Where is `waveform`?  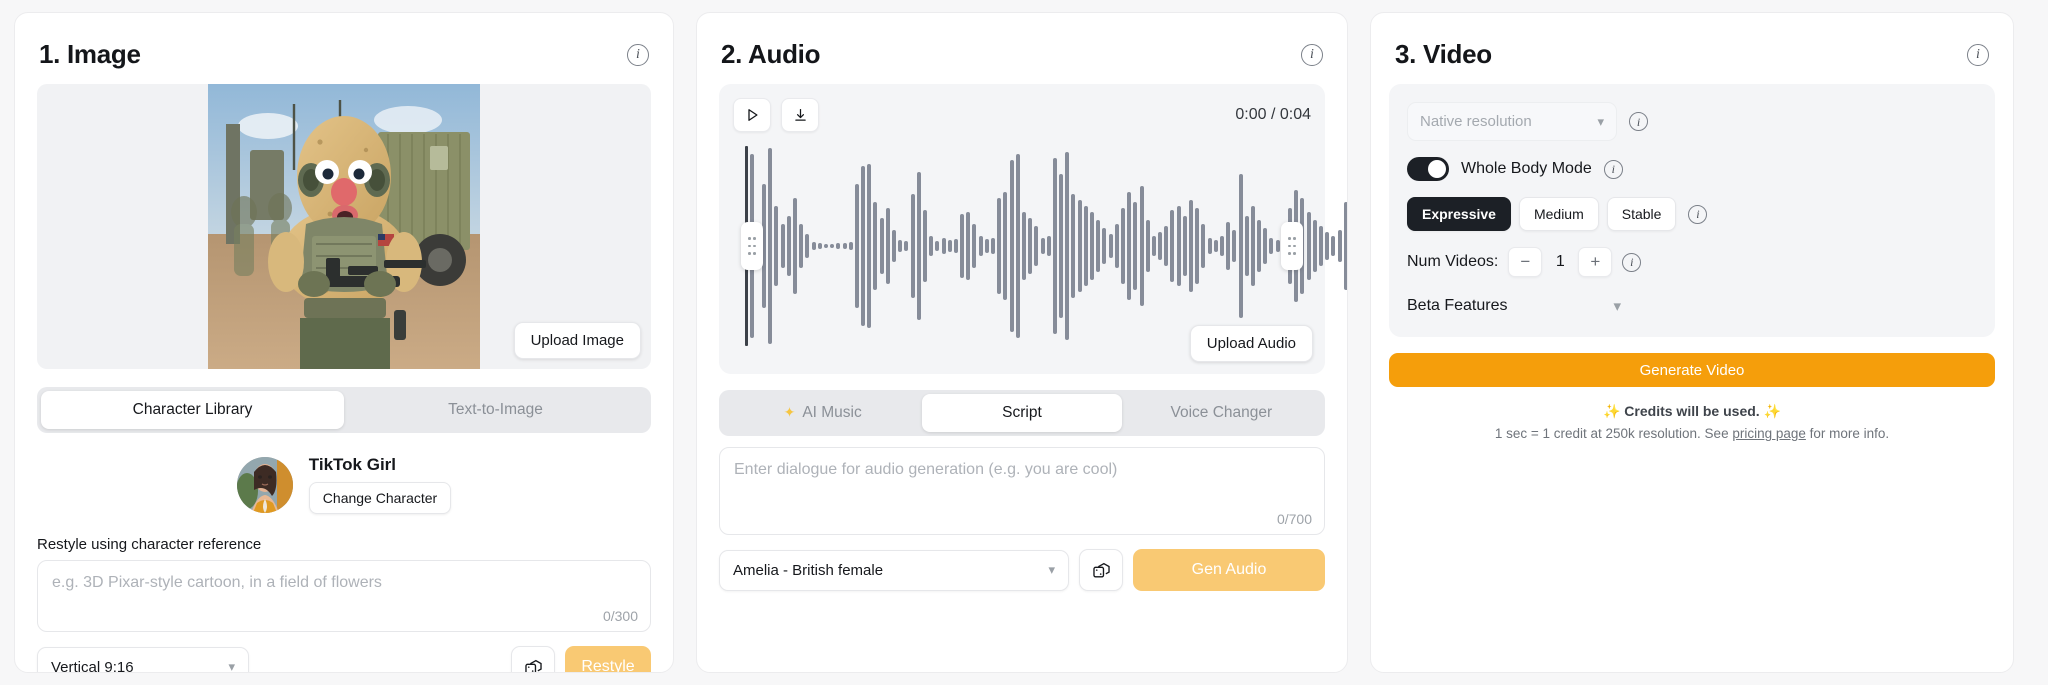
waveform is located at coordinates (1040, 246).